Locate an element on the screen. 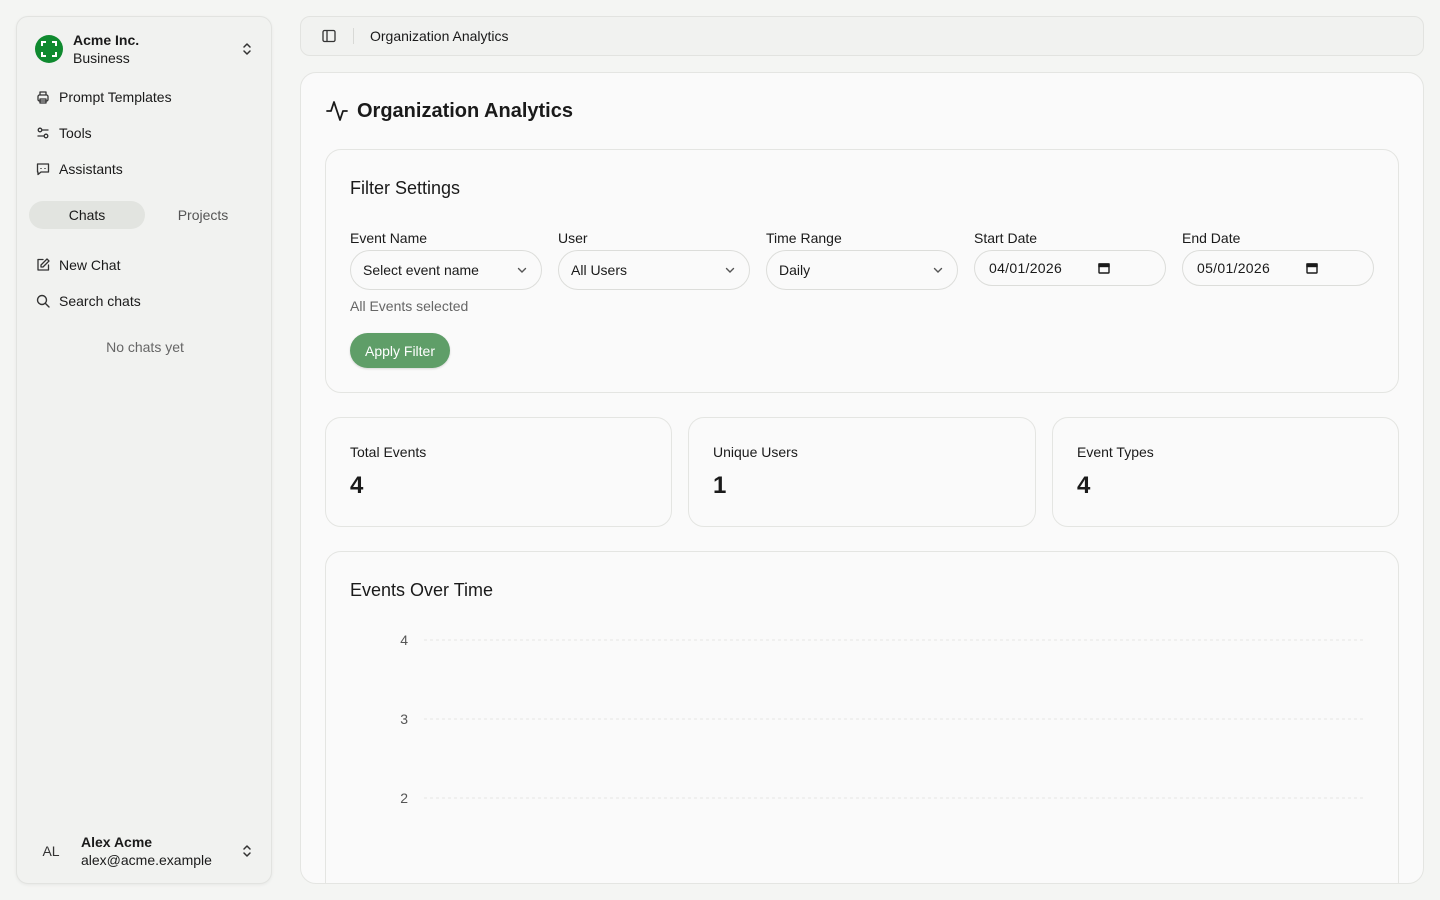  stat-card-event-types: Event Types 4 is located at coordinates (1225, 472).